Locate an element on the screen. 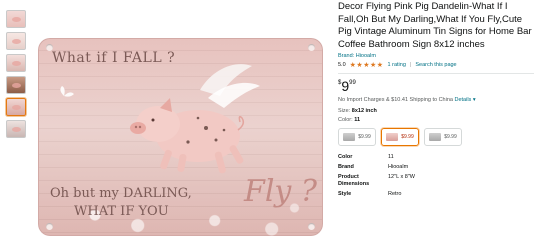  spec-value: Hiooalm is located at coordinates (398, 167).